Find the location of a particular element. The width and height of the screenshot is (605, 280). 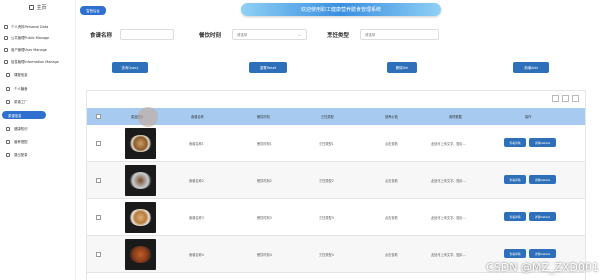

sidebar-sub-logout: 退出登录 is located at coordinates (17, 154).